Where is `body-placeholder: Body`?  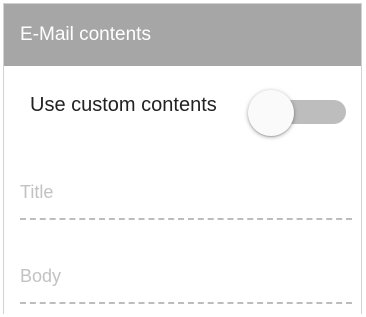 body-placeholder: Body is located at coordinates (41, 276).